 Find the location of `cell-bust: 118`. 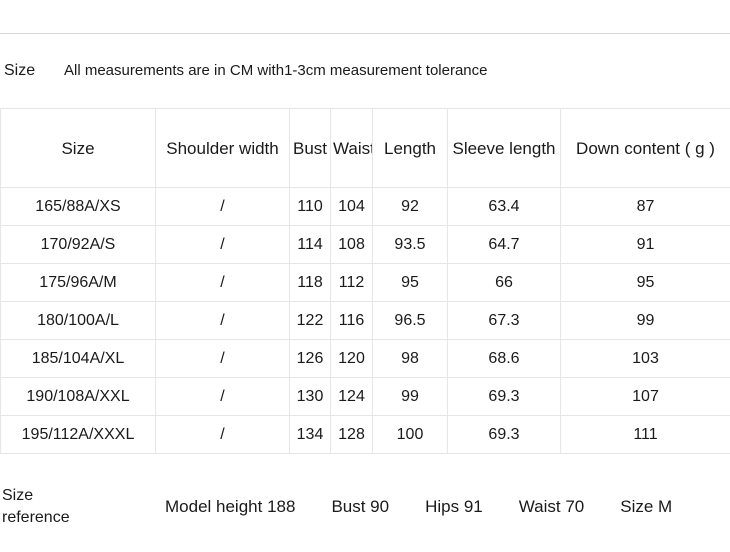

cell-bust: 118 is located at coordinates (310, 282).